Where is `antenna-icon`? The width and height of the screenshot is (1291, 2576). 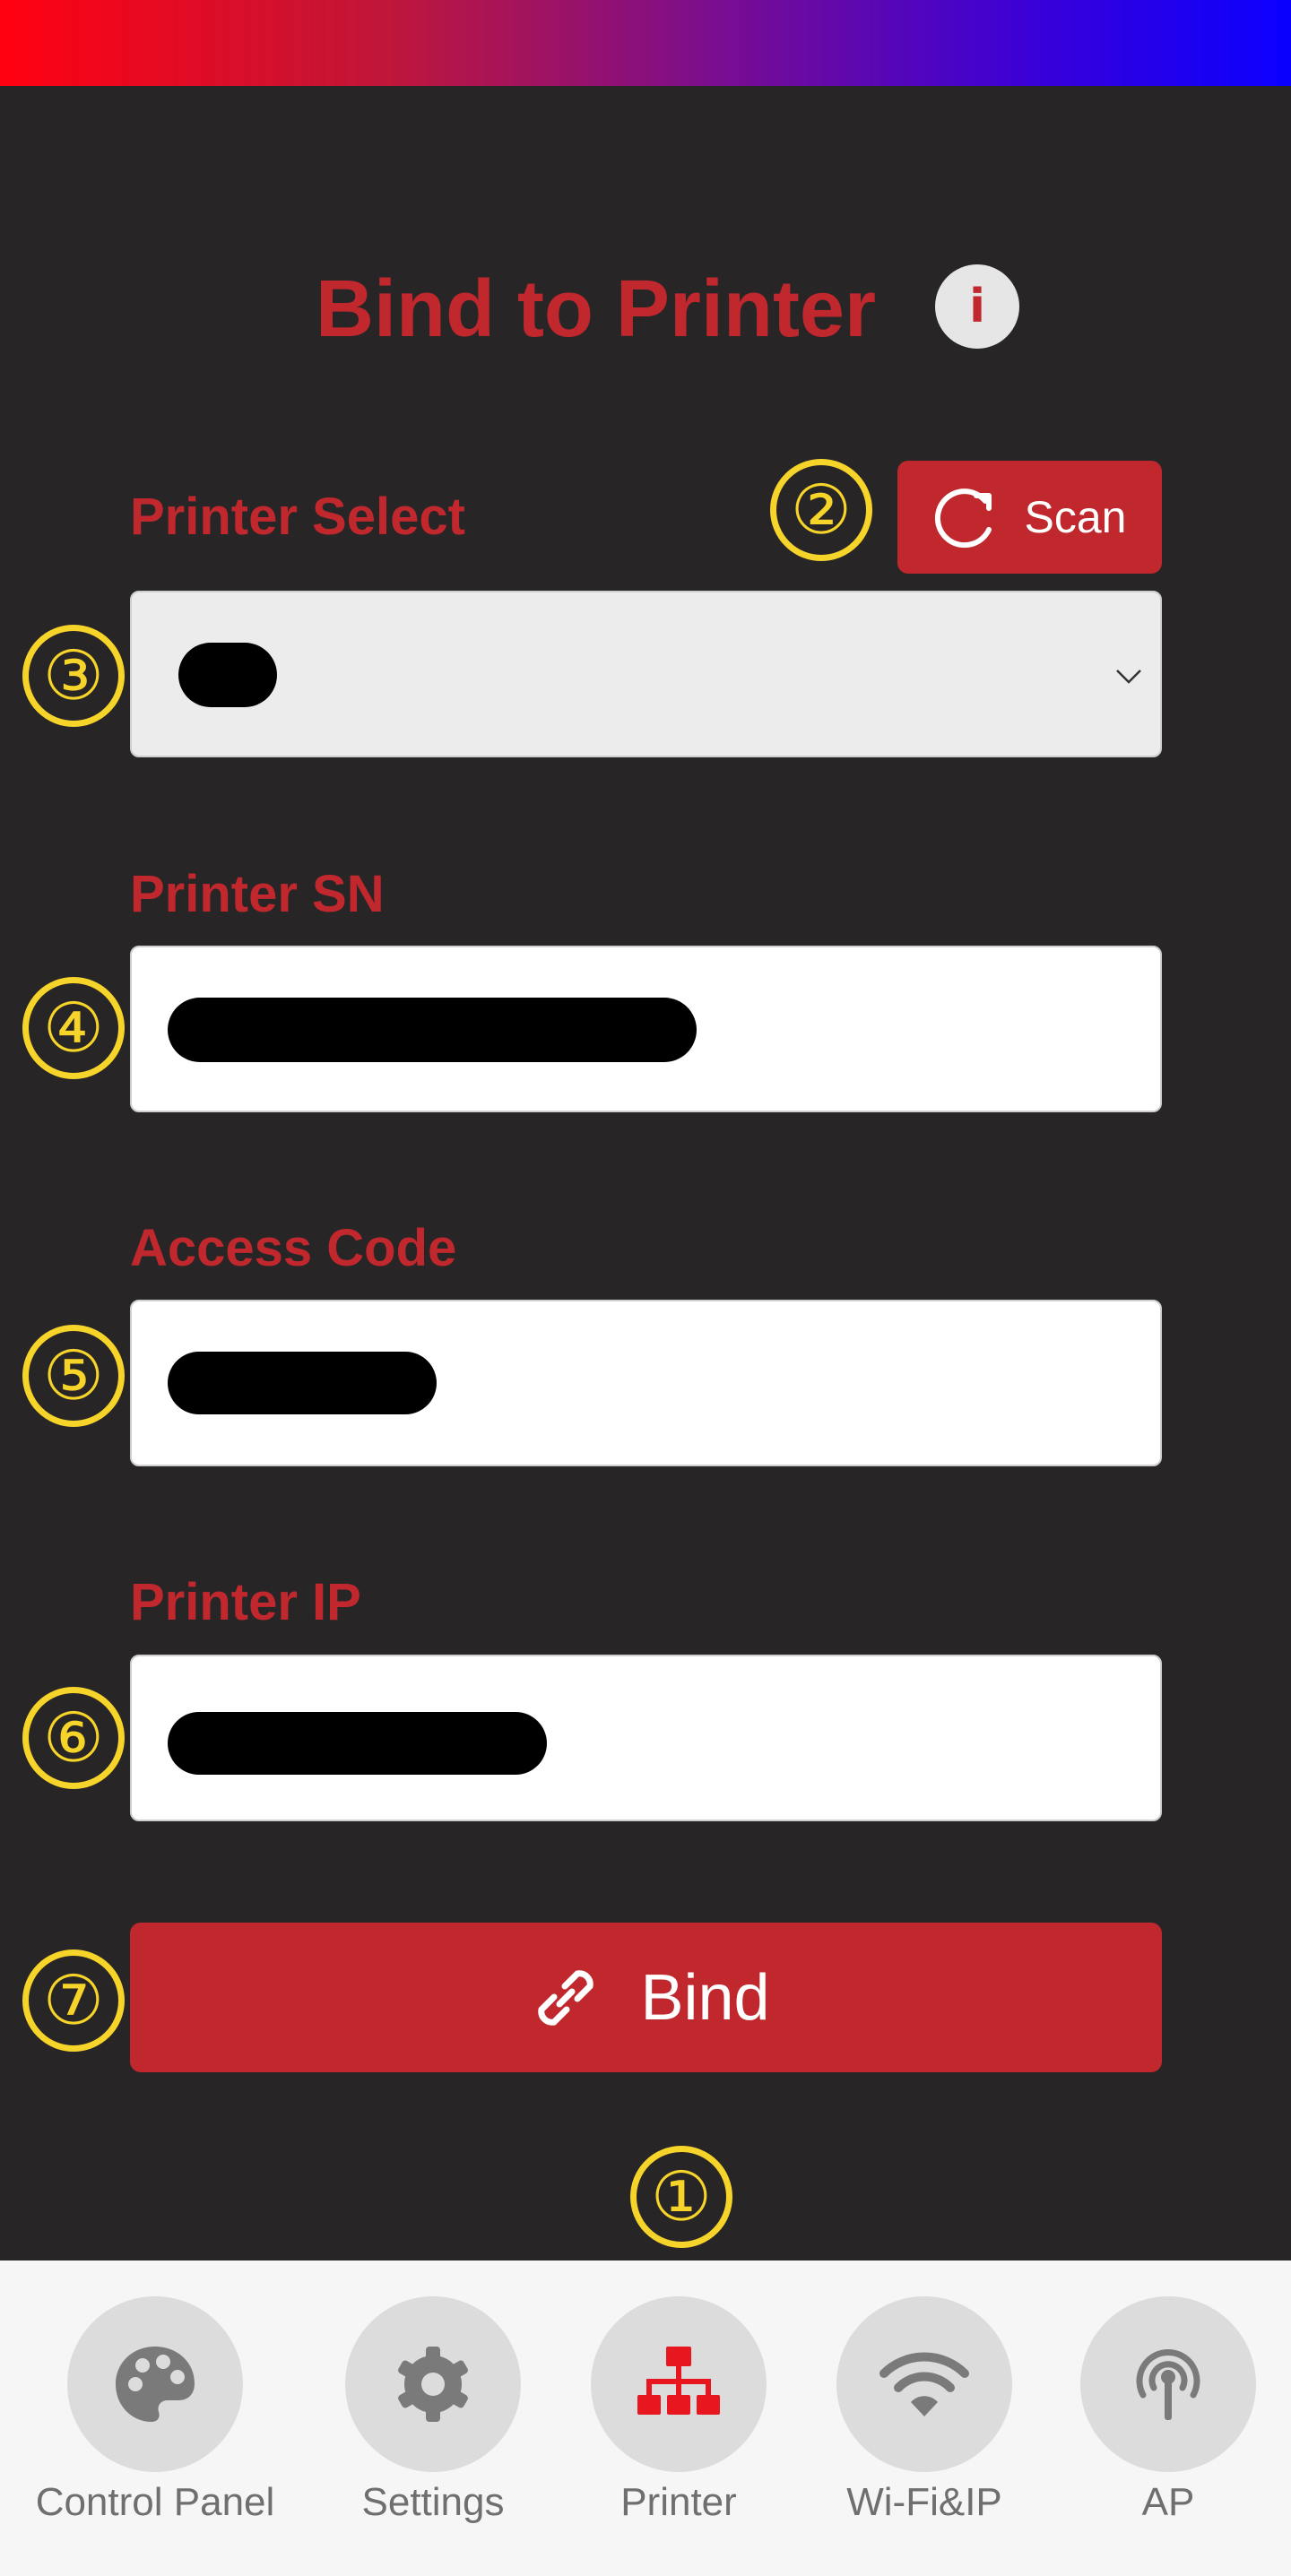
antenna-icon is located at coordinates (1168, 2384).